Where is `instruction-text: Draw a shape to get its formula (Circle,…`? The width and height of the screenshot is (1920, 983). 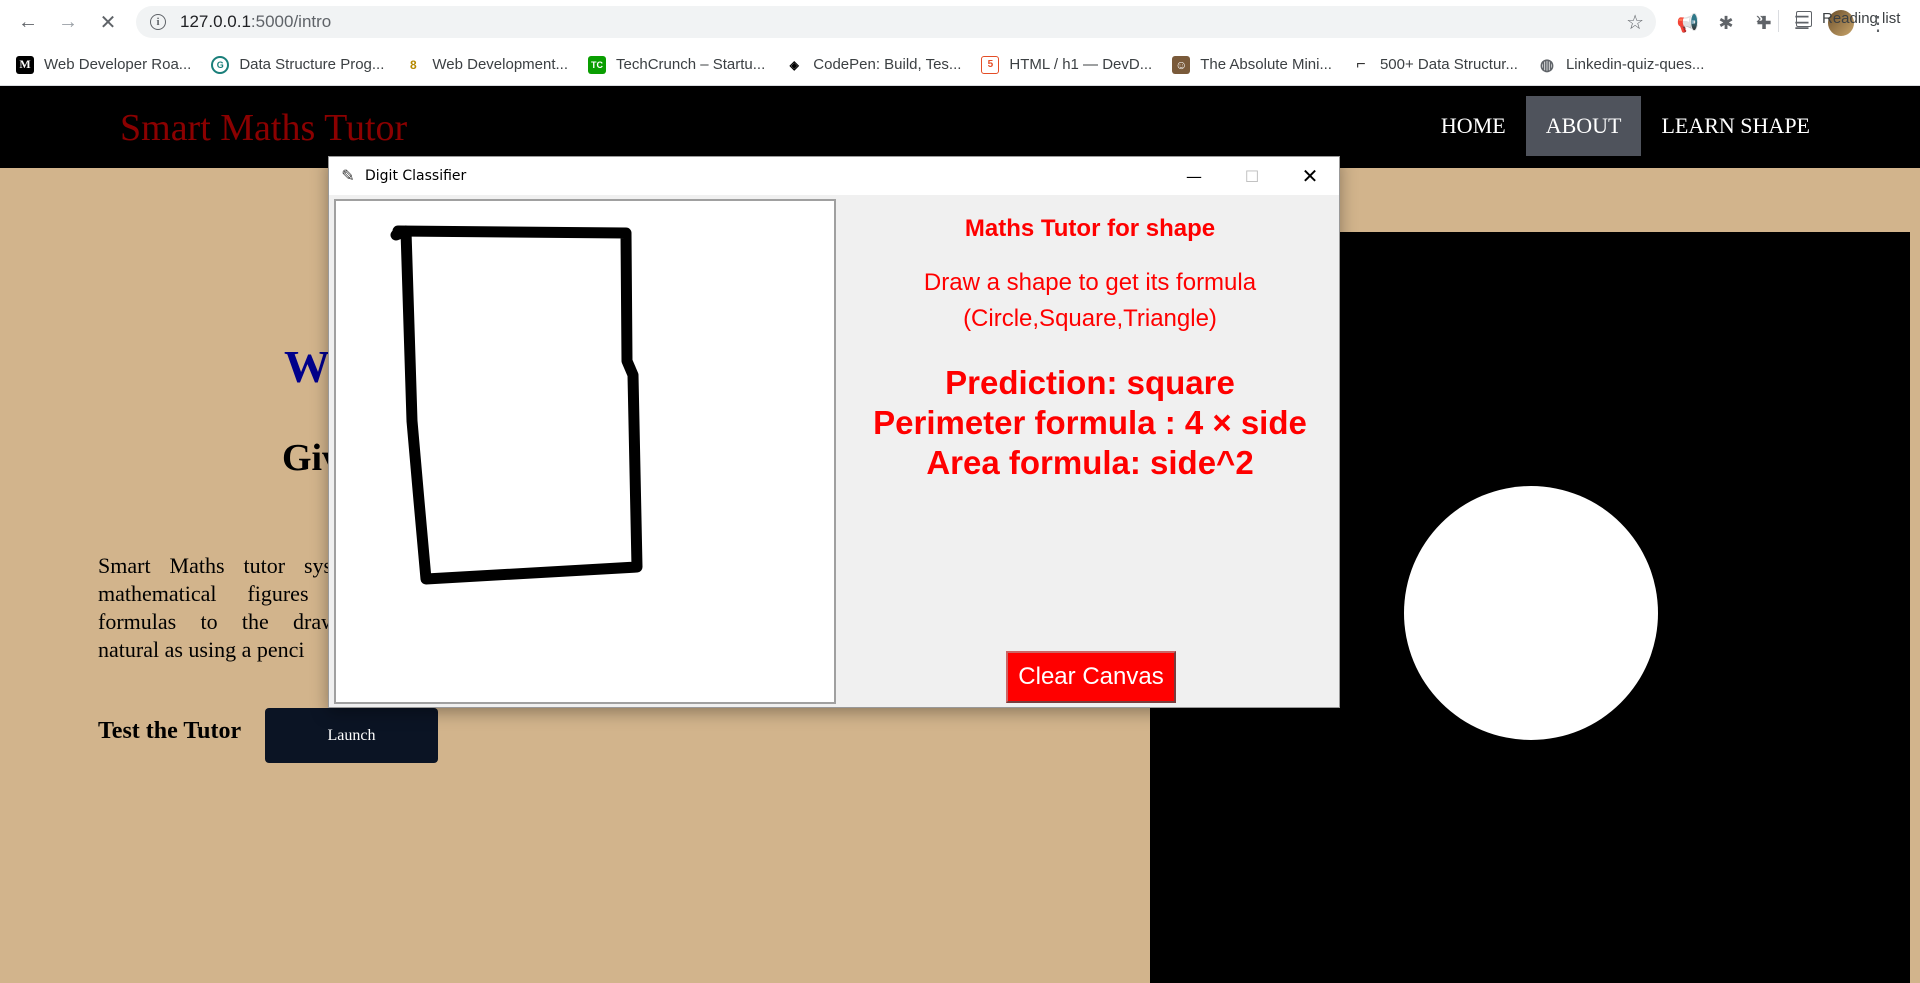
instruction-text: Draw a shape to get its formula (Circle,… is located at coordinates (1090, 300).